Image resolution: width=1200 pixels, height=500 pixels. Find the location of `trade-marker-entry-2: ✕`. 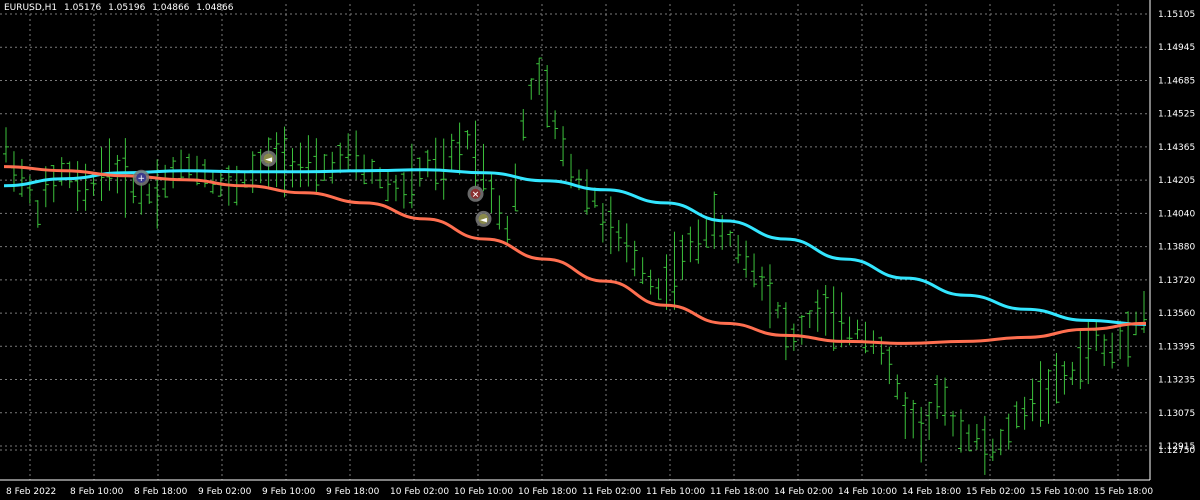

trade-marker-entry-2: ✕ is located at coordinates (475, 193).